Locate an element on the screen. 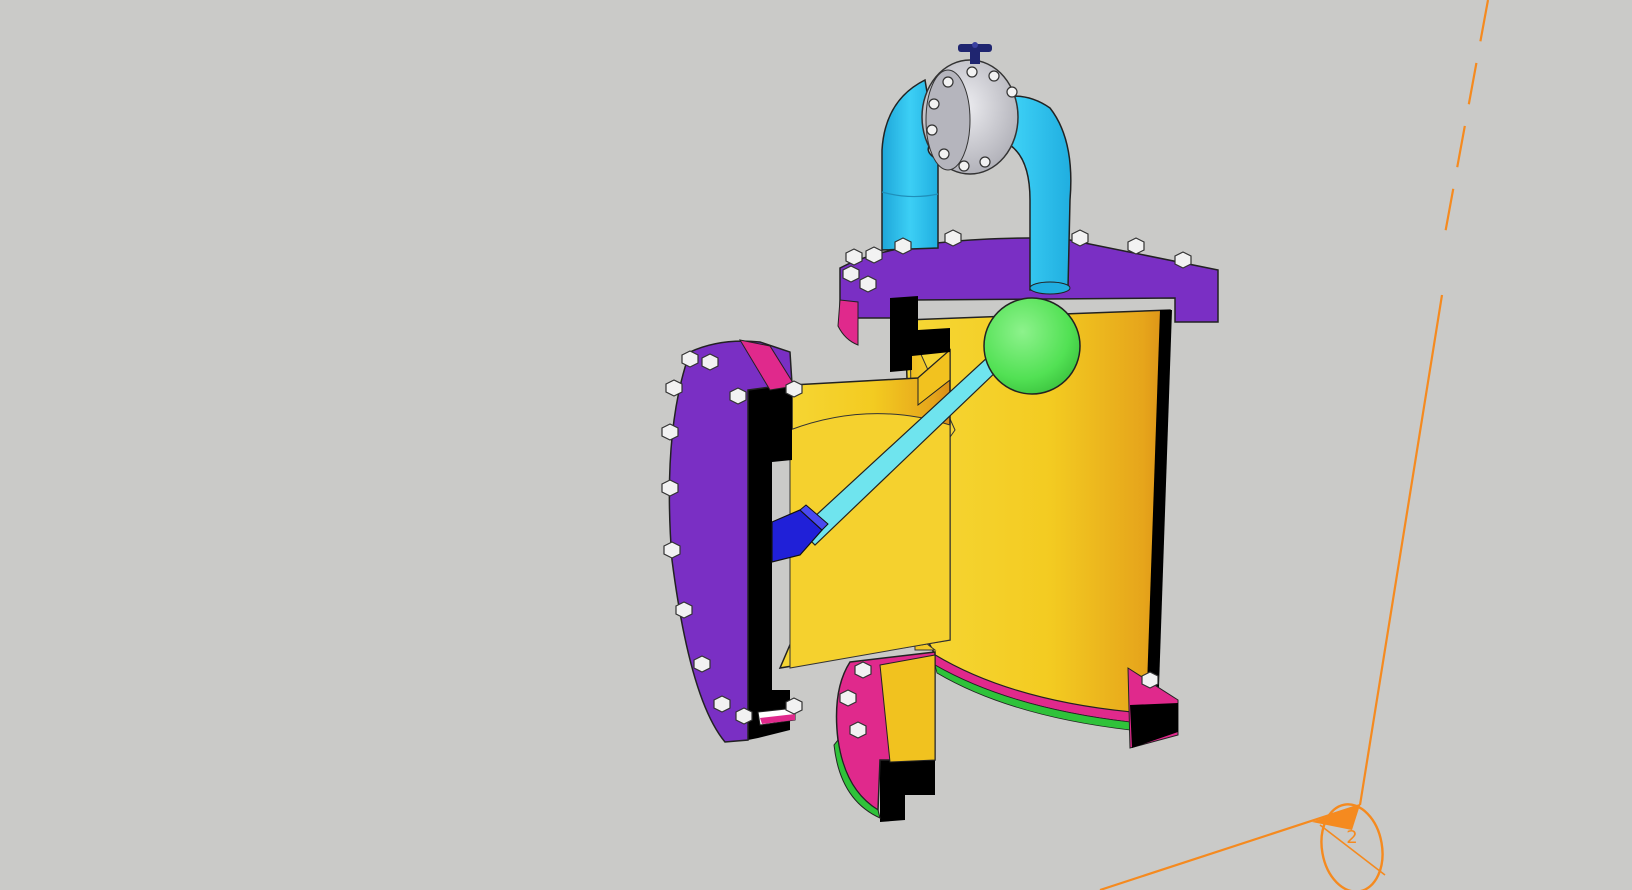 The width and height of the screenshot is (1632, 890). float-ball is located at coordinates (1032, 346).